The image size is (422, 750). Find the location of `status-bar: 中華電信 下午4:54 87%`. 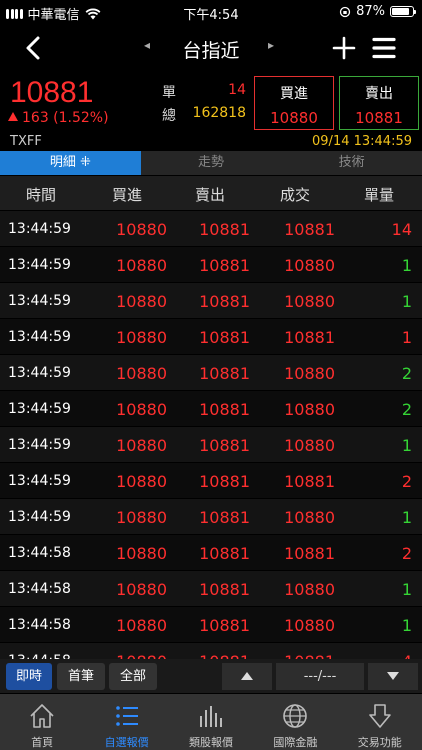

status-bar: 中華電信 下午4:54 87% is located at coordinates (211, 12).